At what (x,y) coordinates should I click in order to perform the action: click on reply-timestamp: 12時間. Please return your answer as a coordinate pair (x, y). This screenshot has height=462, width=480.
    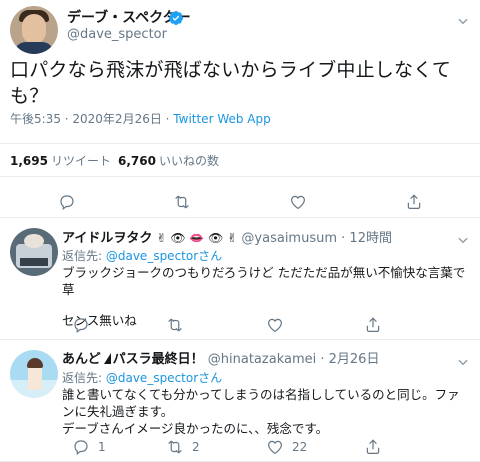
    Looking at the image, I should click on (370, 238).